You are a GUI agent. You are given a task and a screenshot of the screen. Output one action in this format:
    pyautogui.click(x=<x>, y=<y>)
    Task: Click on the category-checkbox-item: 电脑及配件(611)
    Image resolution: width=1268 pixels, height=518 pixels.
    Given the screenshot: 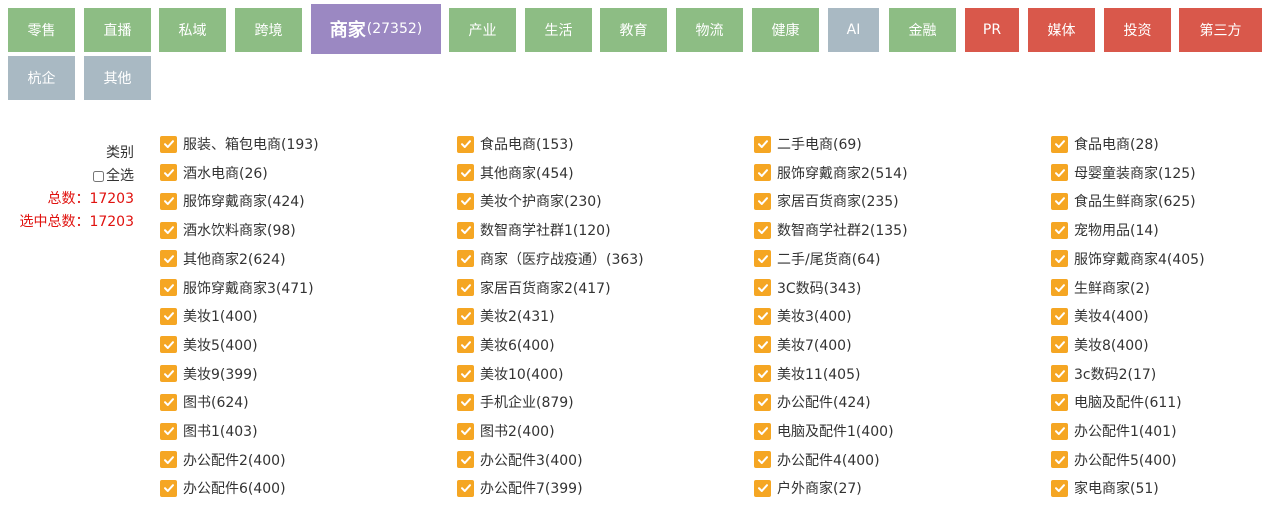 What is the action you would take?
    pyautogui.click(x=1116, y=402)
    